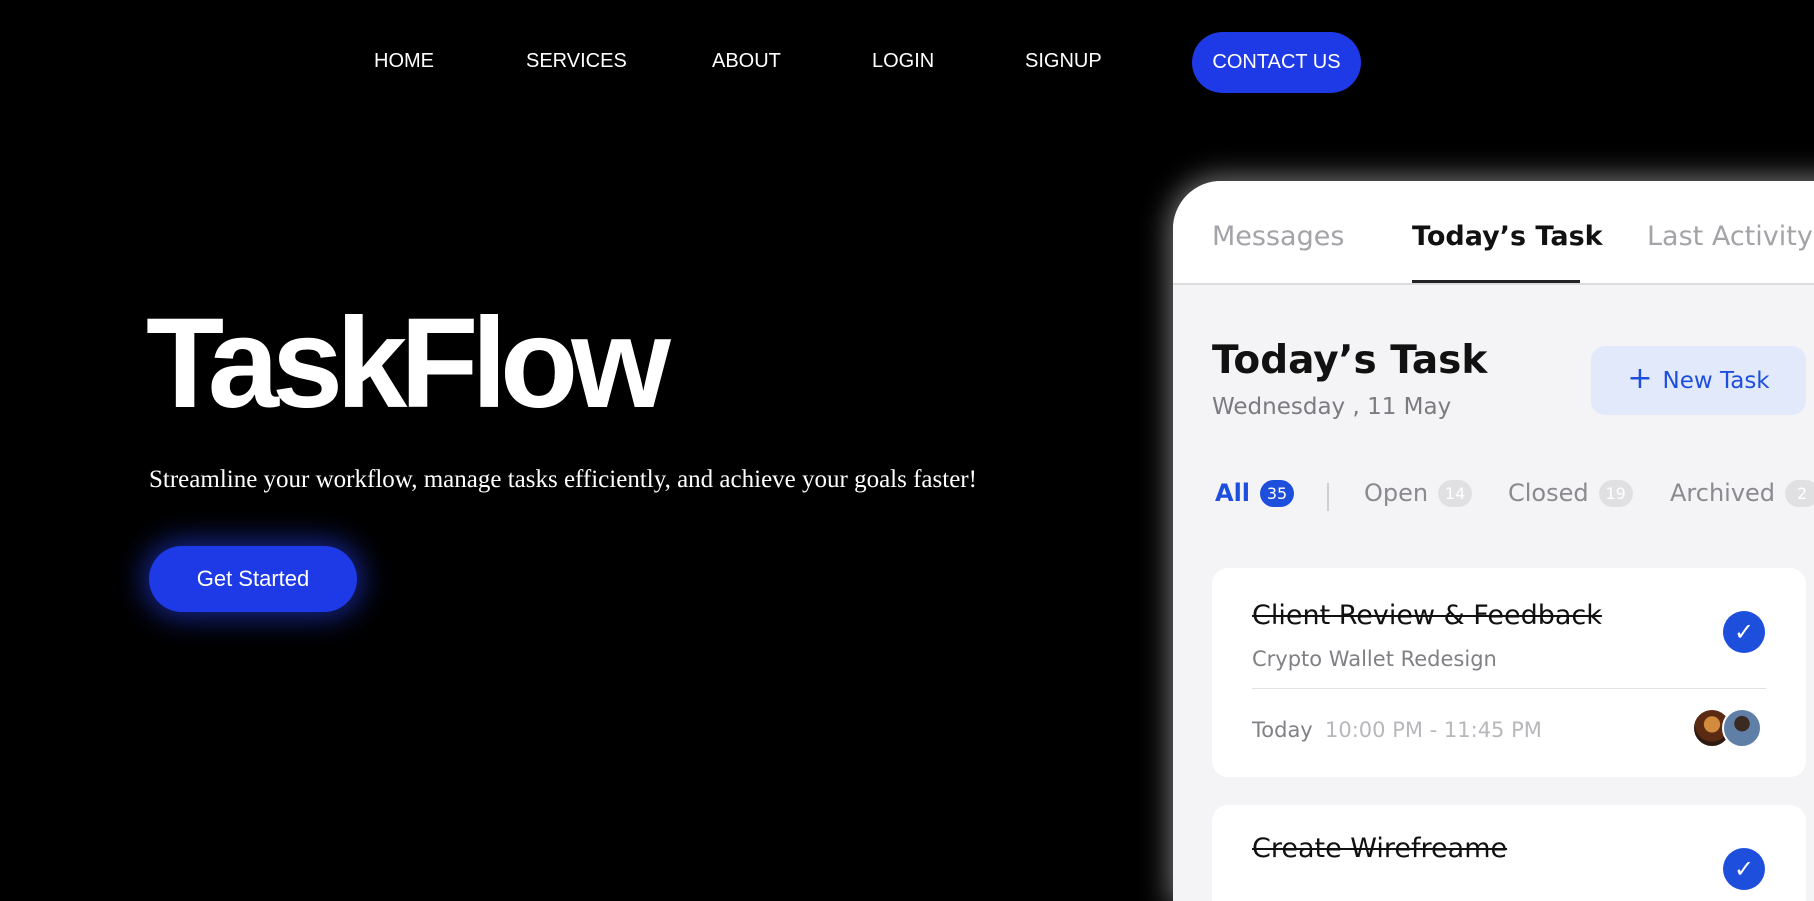 The image size is (1814, 901). I want to click on task-day: Today, so click(1282, 730).